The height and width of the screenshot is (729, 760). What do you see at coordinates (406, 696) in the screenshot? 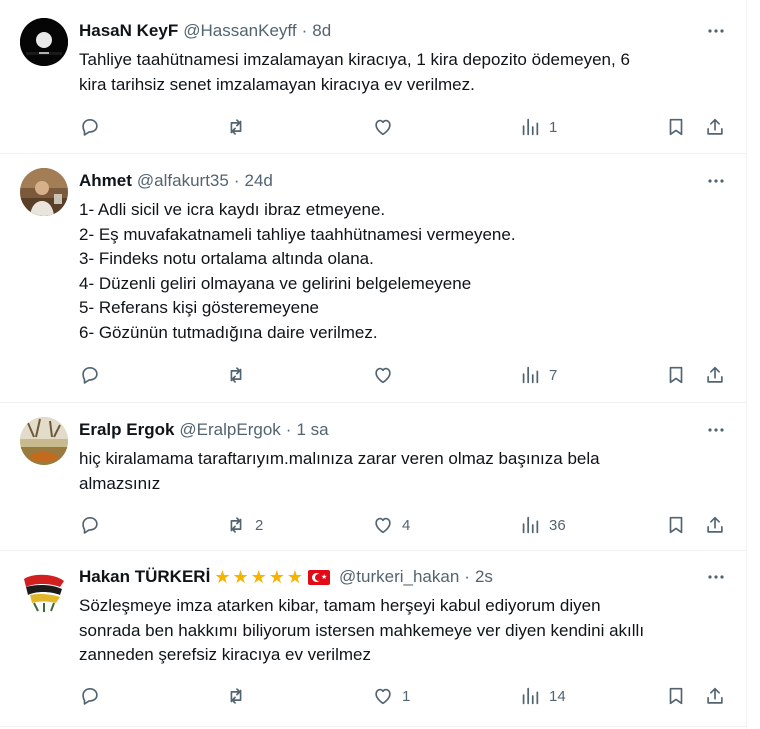
I see `like-count: 1` at bounding box center [406, 696].